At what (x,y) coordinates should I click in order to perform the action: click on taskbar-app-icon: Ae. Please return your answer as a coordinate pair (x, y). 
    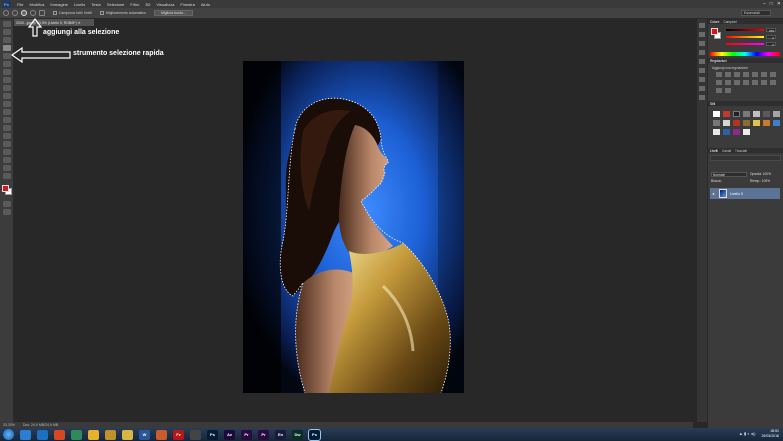
    Looking at the image, I should click on (229, 434).